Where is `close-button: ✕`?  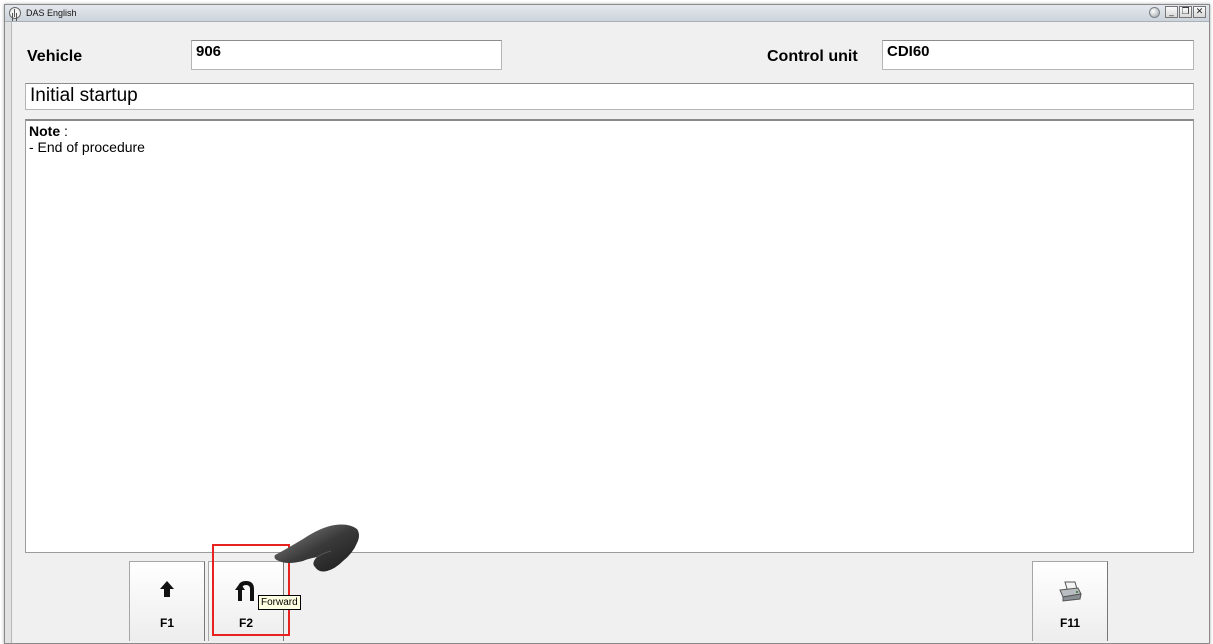
close-button: ✕ is located at coordinates (1199, 12).